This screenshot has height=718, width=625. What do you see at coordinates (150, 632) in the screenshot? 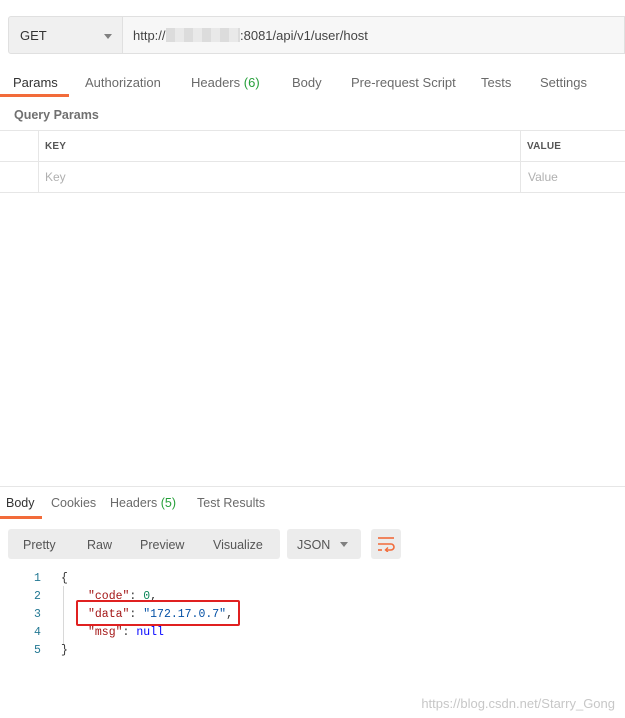
I see `json-value-msg: null` at bounding box center [150, 632].